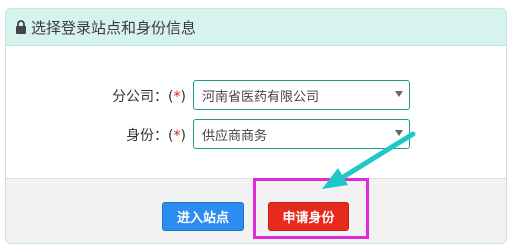 The image size is (515, 246). Describe the element at coordinates (311, 208) in the screenshot. I see `highlight-box` at that location.